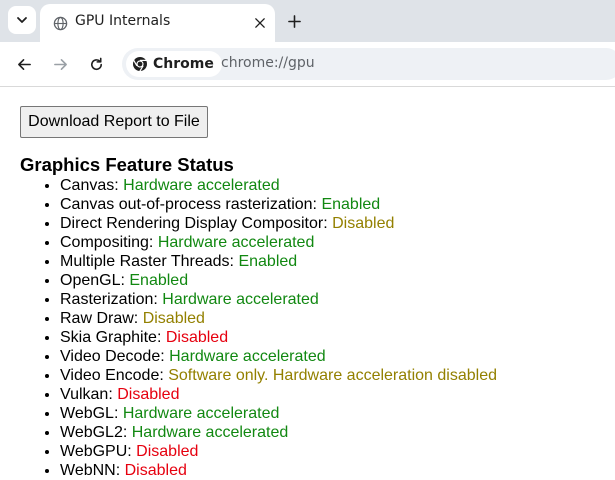  I want to click on feature-name: WebGL:, so click(91, 413).